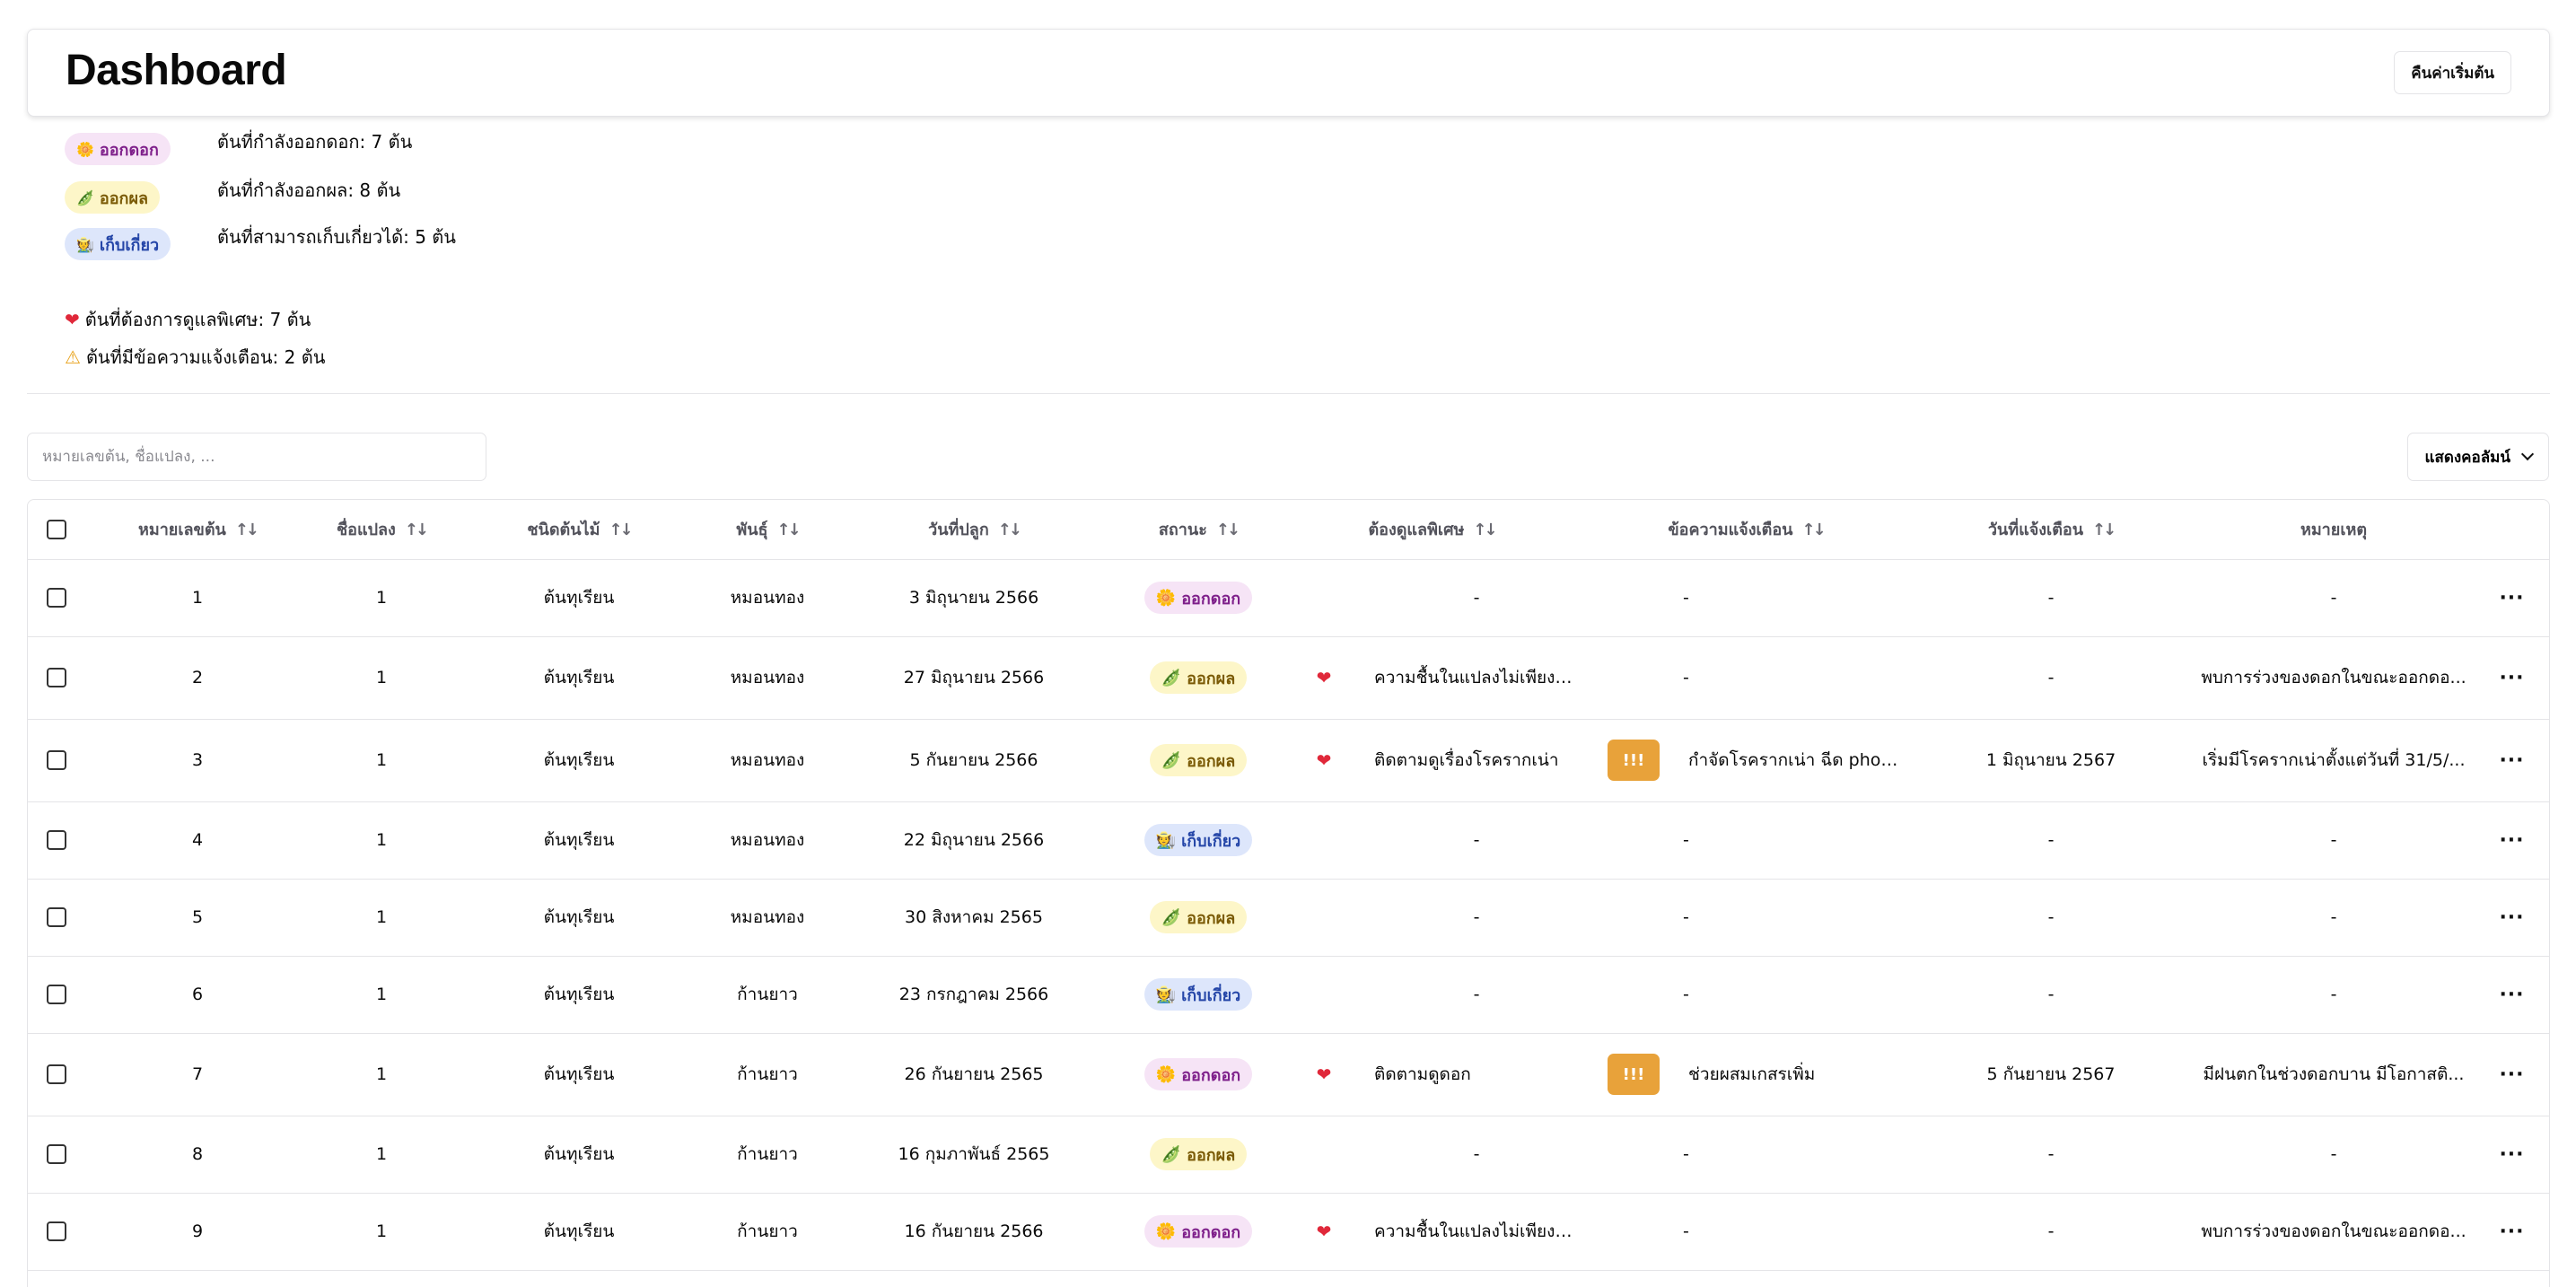 Image resolution: width=2576 pixels, height=1287 pixels. I want to click on cell-planted-date: 16 กุมภาพันธ์ 2565, so click(973, 1155).